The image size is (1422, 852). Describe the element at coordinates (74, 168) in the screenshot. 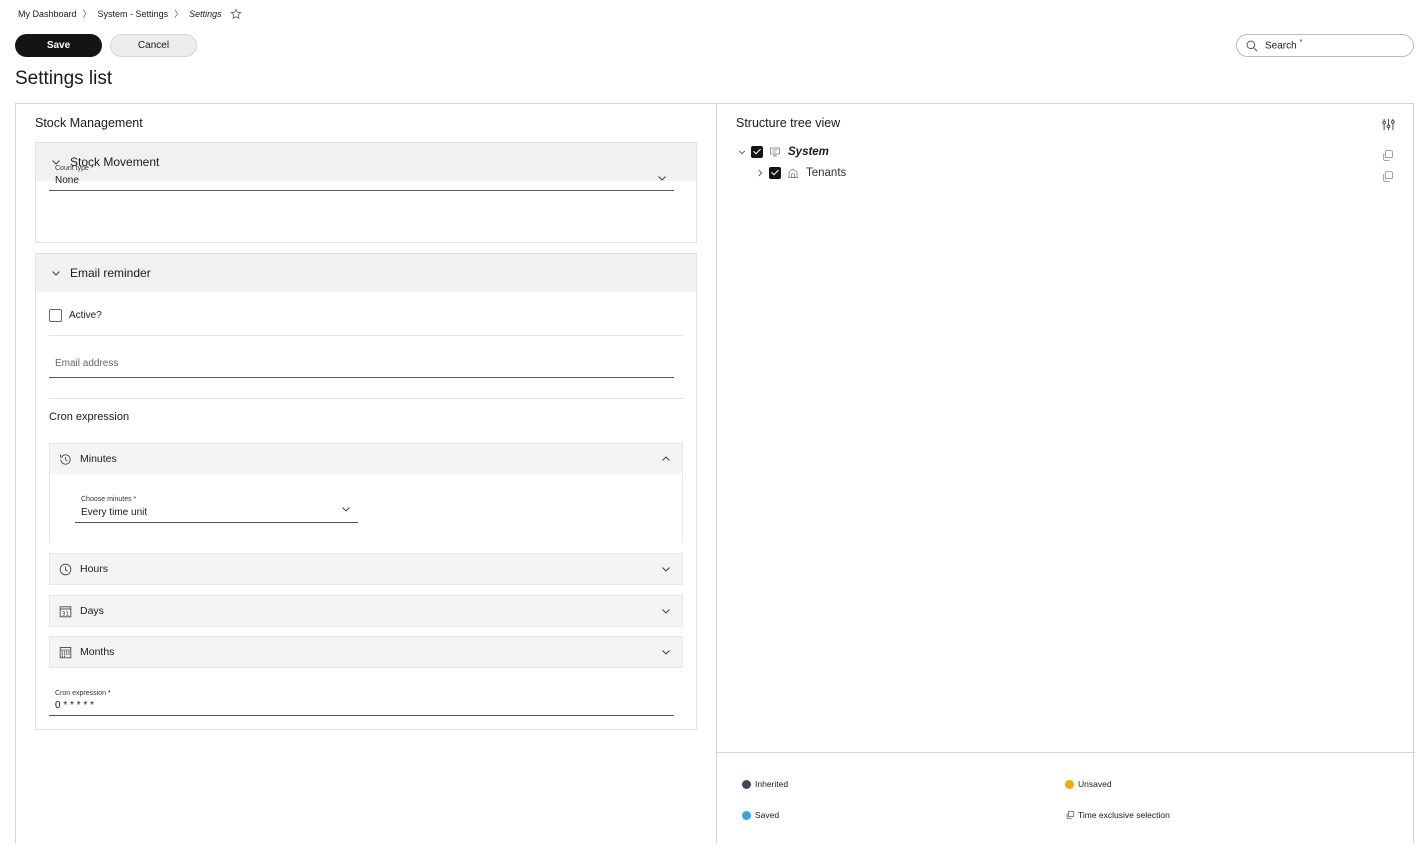

I see `count-type-label: Count type *` at that location.